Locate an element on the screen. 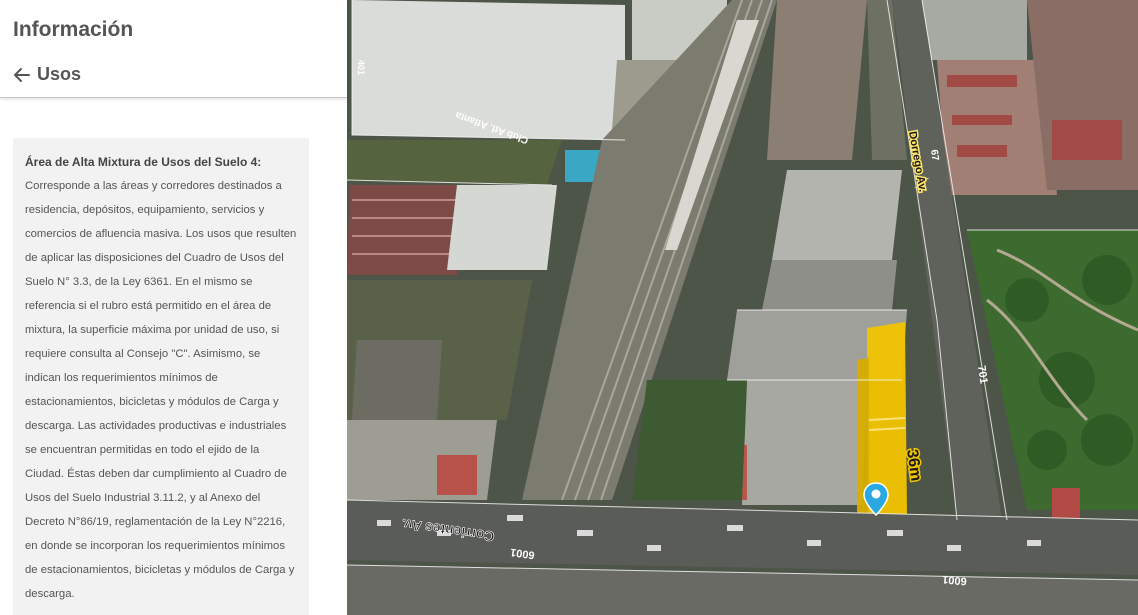 The height and width of the screenshot is (615, 1138). address-number-label: 67 is located at coordinates (934, 155).